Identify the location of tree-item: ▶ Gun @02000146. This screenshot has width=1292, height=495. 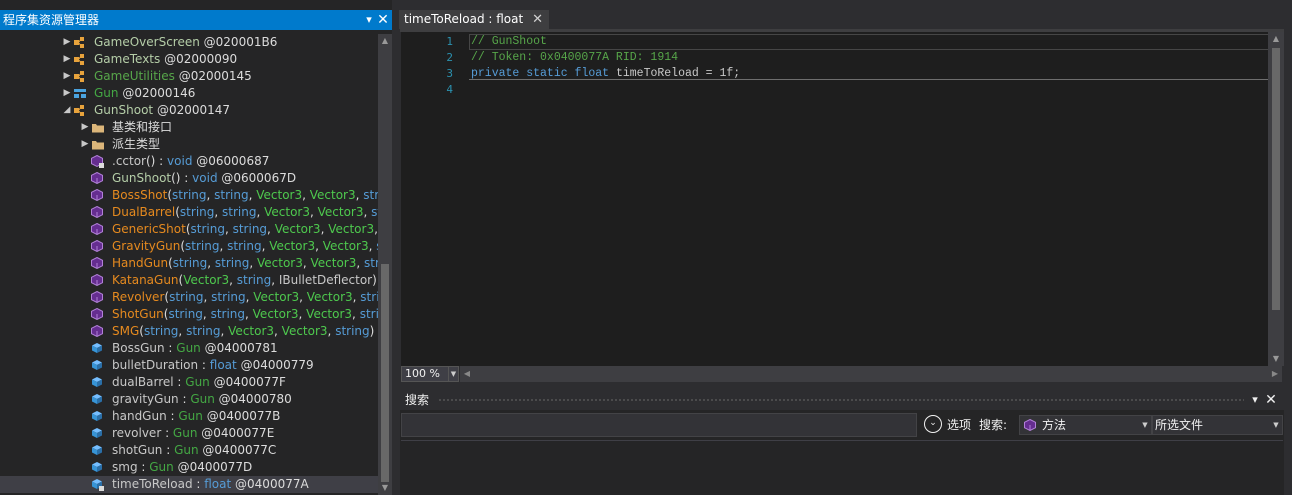
(189, 93).